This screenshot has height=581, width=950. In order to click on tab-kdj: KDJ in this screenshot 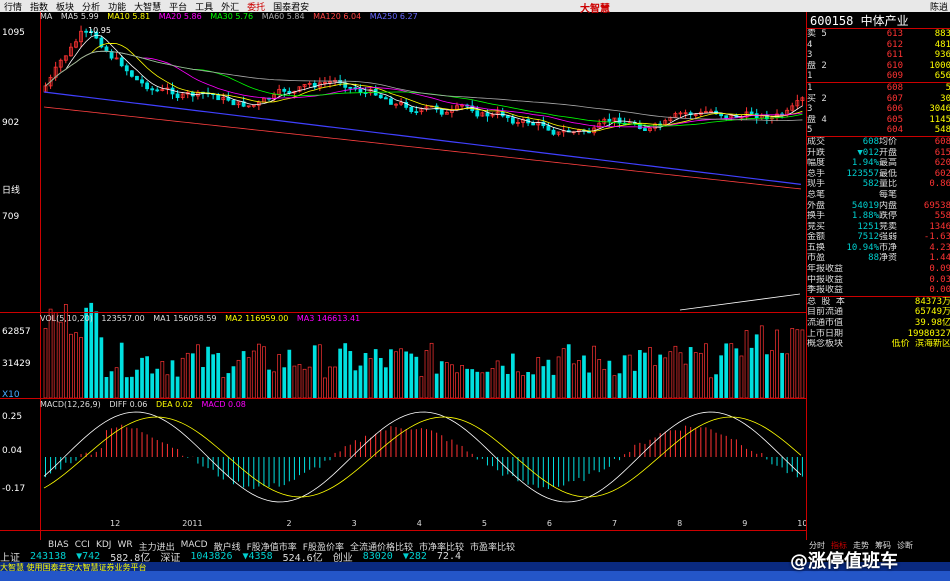, I will do `click(104, 545)`.